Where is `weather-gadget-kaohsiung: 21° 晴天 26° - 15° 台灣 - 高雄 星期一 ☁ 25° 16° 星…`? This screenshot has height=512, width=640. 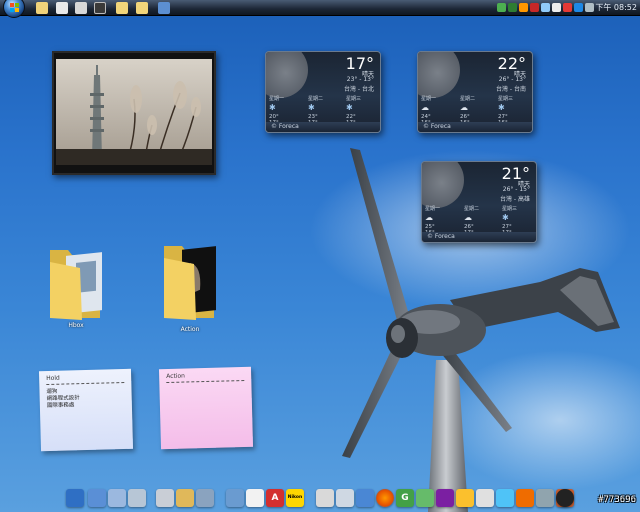 weather-gadget-kaohsiung: 21° 晴天 26° - 15° 台灣 - 高雄 星期一 ☁ 25° 16° 星… is located at coordinates (479, 202).